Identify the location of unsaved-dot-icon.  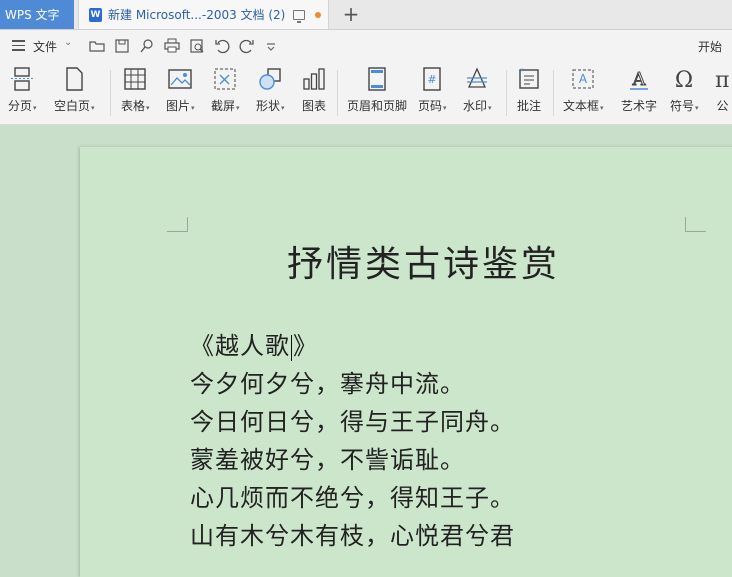
(318, 14).